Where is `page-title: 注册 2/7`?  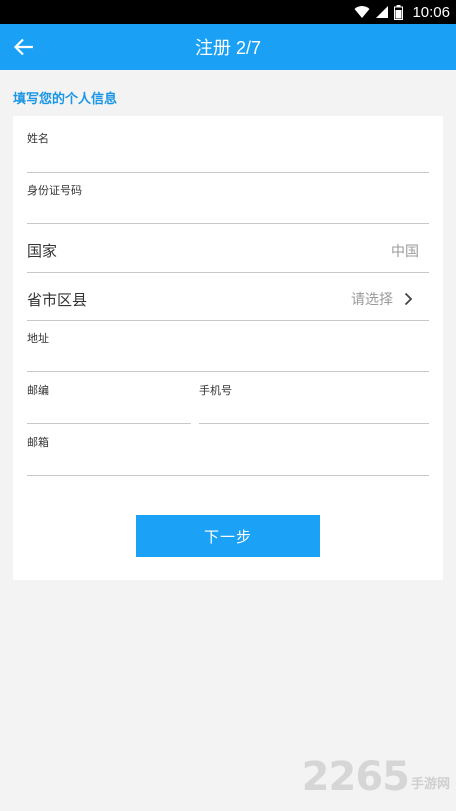
page-title: 注册 2/7 is located at coordinates (228, 48).